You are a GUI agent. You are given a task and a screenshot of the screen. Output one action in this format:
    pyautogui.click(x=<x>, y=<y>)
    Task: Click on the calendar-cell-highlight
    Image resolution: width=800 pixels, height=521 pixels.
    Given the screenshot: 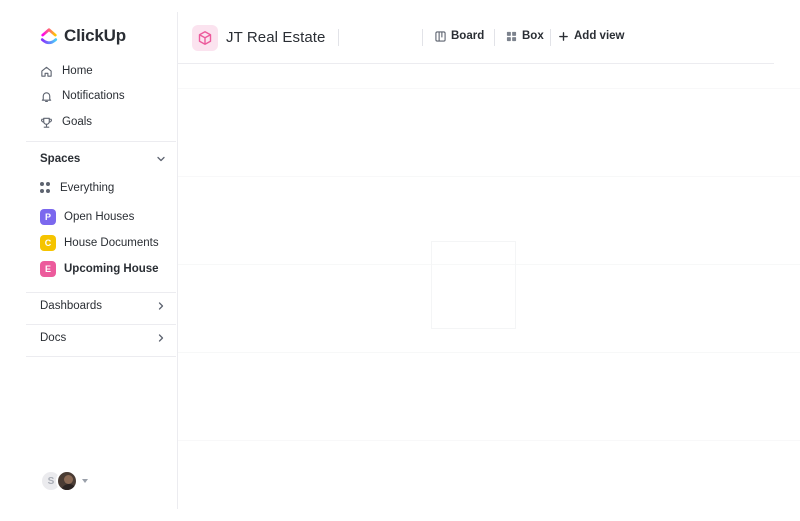 What is the action you would take?
    pyautogui.click(x=473, y=285)
    